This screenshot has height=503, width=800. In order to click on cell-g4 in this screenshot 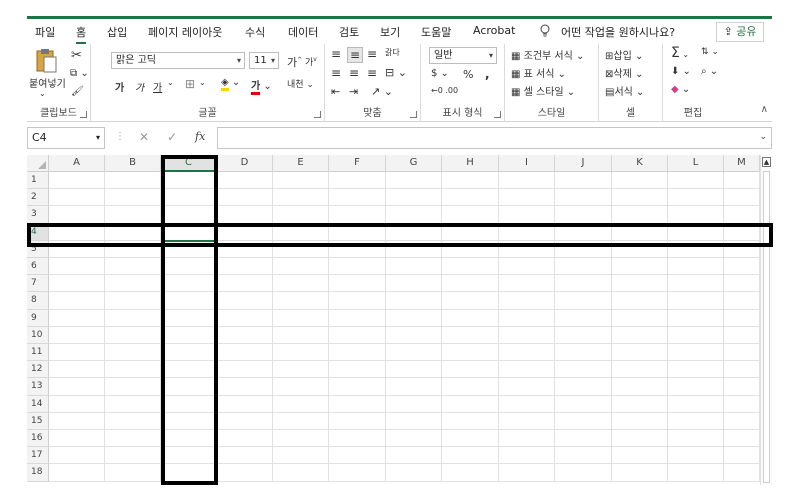, I will do `click(414, 232)`.